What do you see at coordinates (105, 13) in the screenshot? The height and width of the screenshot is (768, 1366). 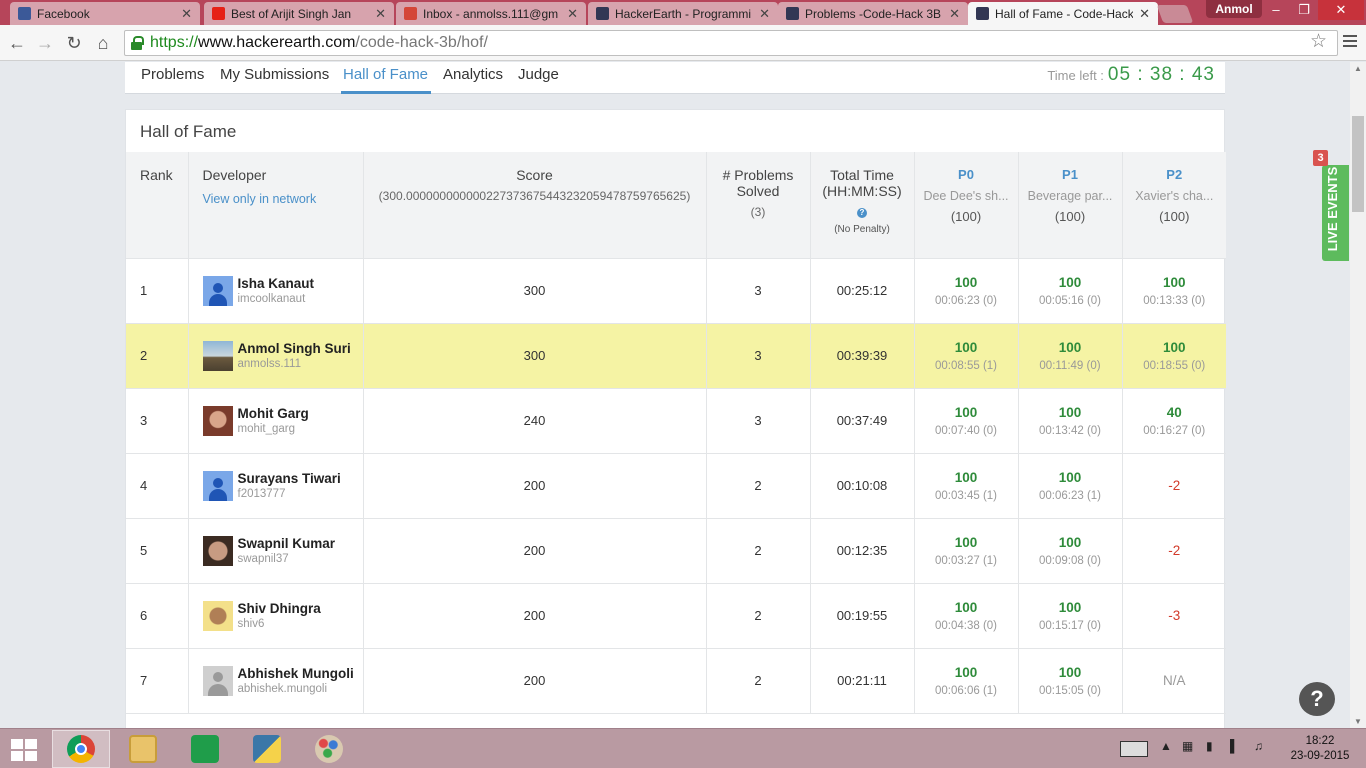 I see `browser-tab: Facebook ✕` at bounding box center [105, 13].